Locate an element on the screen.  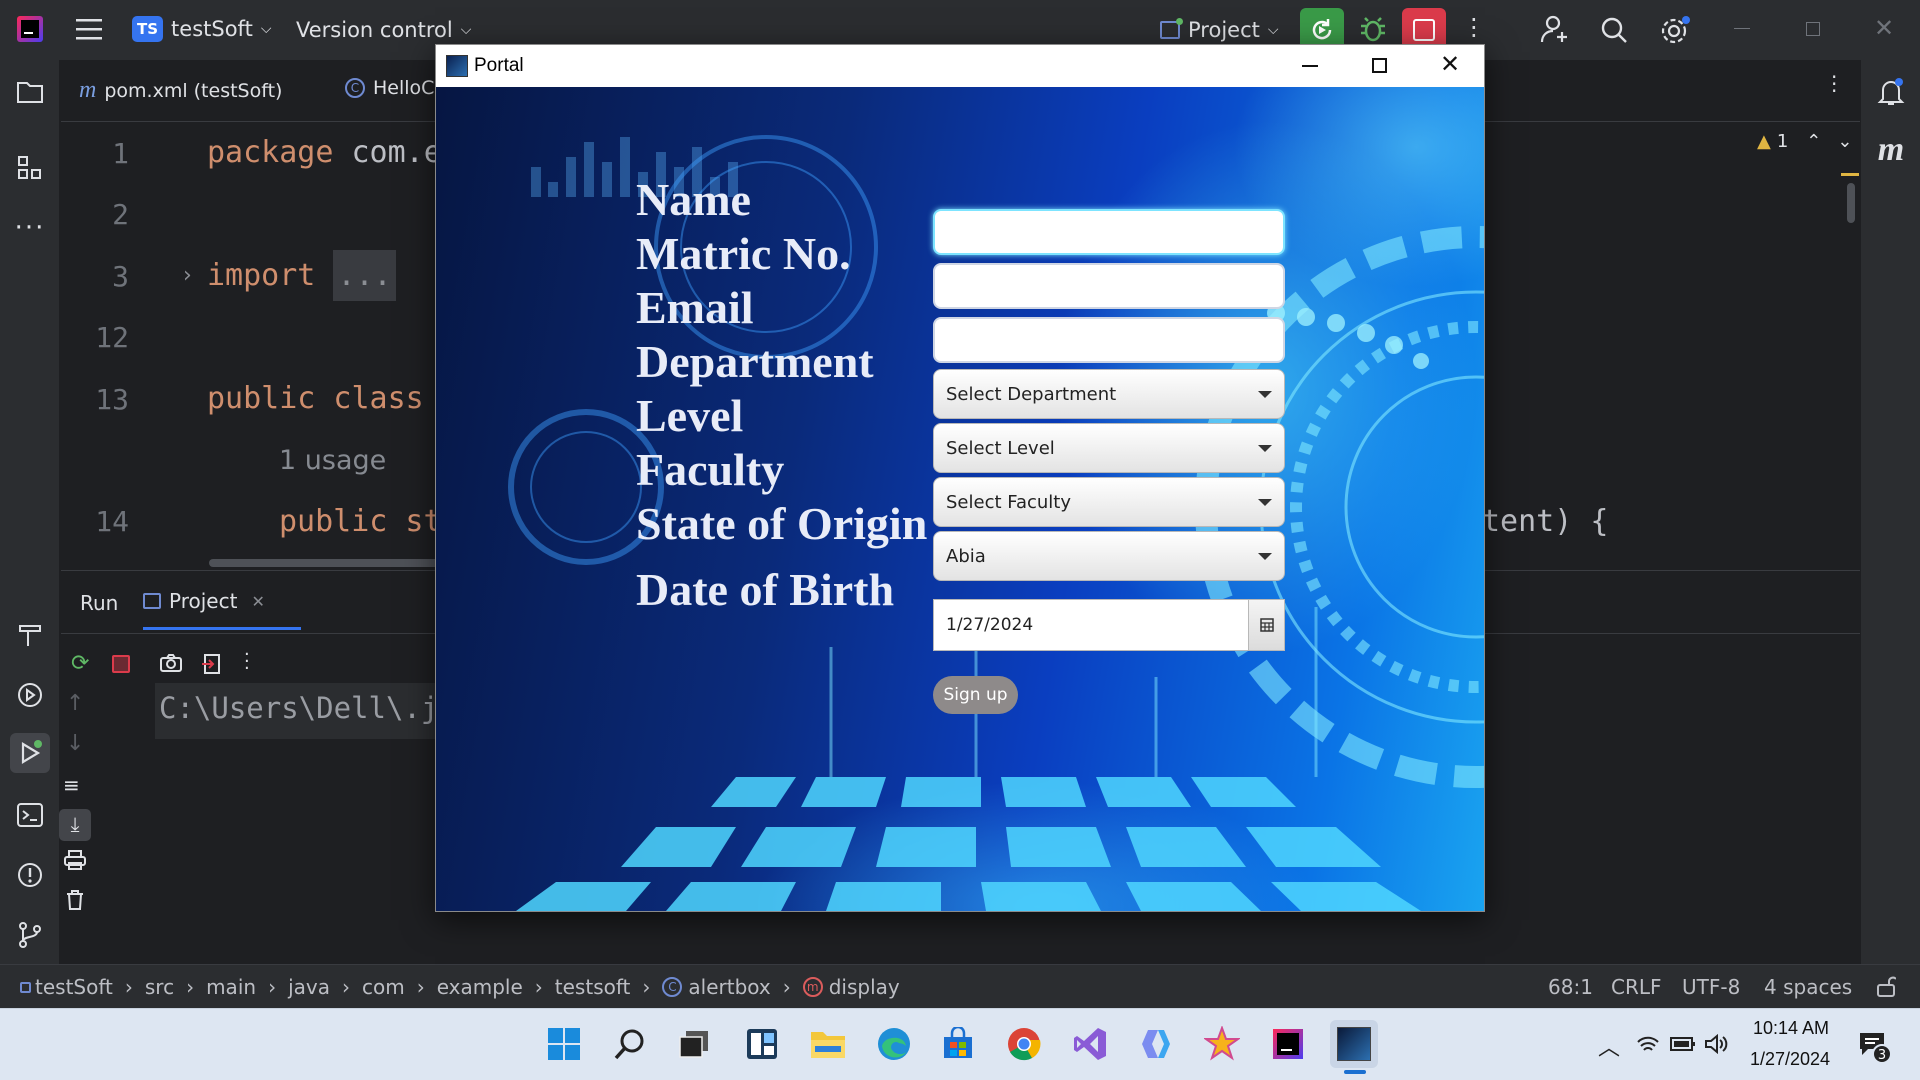
build-hammer-icon is located at coordinates (30, 635).